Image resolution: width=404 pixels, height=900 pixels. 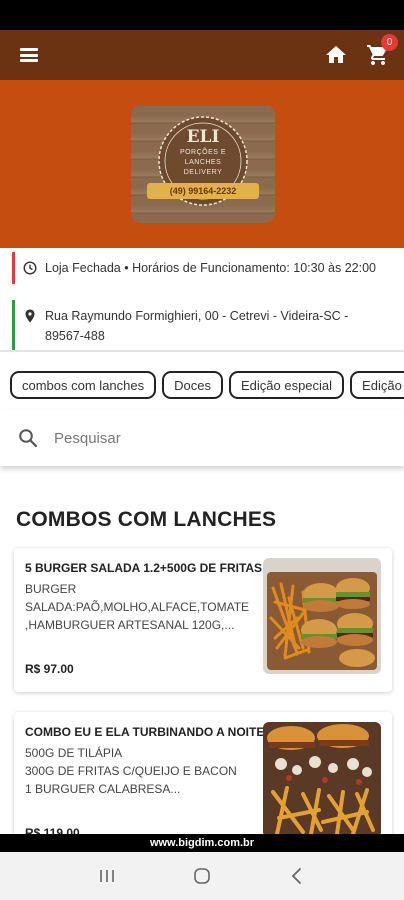 What do you see at coordinates (203, 152) in the screenshot?
I see `logo-line-1: PORÇÕES E` at bounding box center [203, 152].